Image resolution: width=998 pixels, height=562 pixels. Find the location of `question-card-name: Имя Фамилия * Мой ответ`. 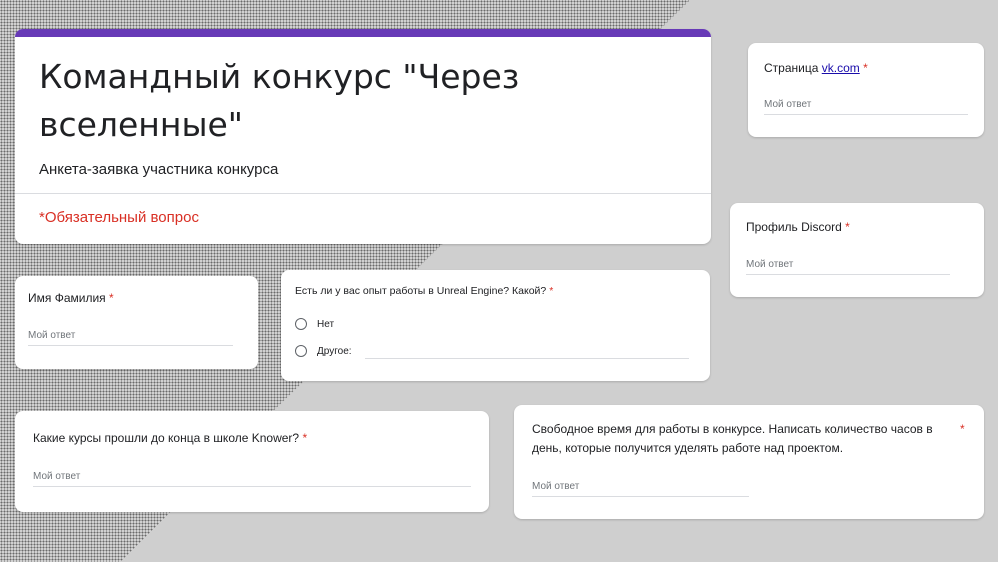

question-card-name: Имя Фамилия * Мой ответ is located at coordinates (136, 322).